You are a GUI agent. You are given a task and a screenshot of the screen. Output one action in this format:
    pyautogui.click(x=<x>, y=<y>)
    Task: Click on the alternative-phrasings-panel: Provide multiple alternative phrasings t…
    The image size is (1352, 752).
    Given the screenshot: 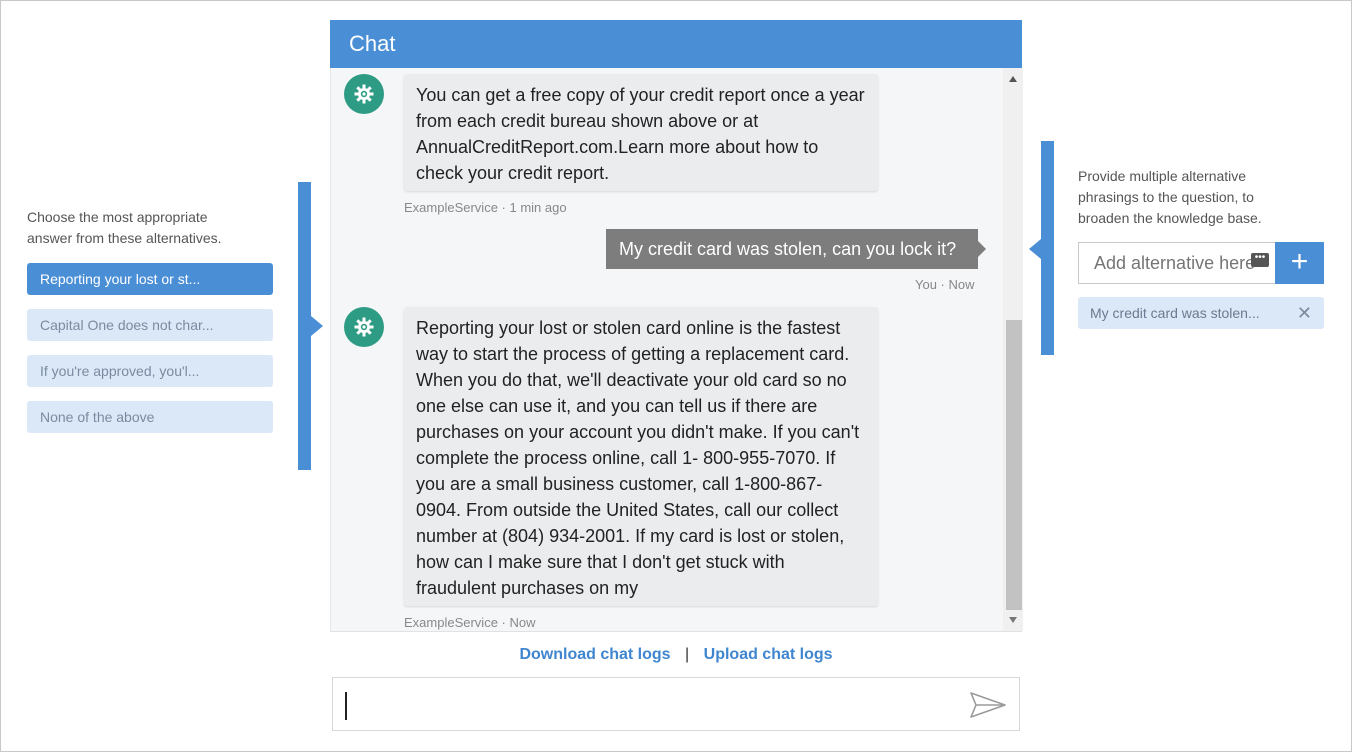 What is the action you would take?
    pyautogui.click(x=1203, y=247)
    